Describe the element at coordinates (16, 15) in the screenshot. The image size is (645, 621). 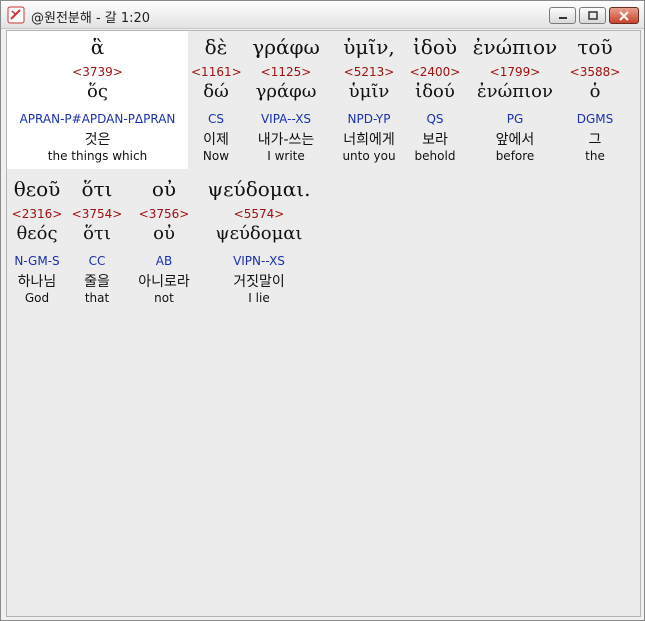
I see `app-icon` at that location.